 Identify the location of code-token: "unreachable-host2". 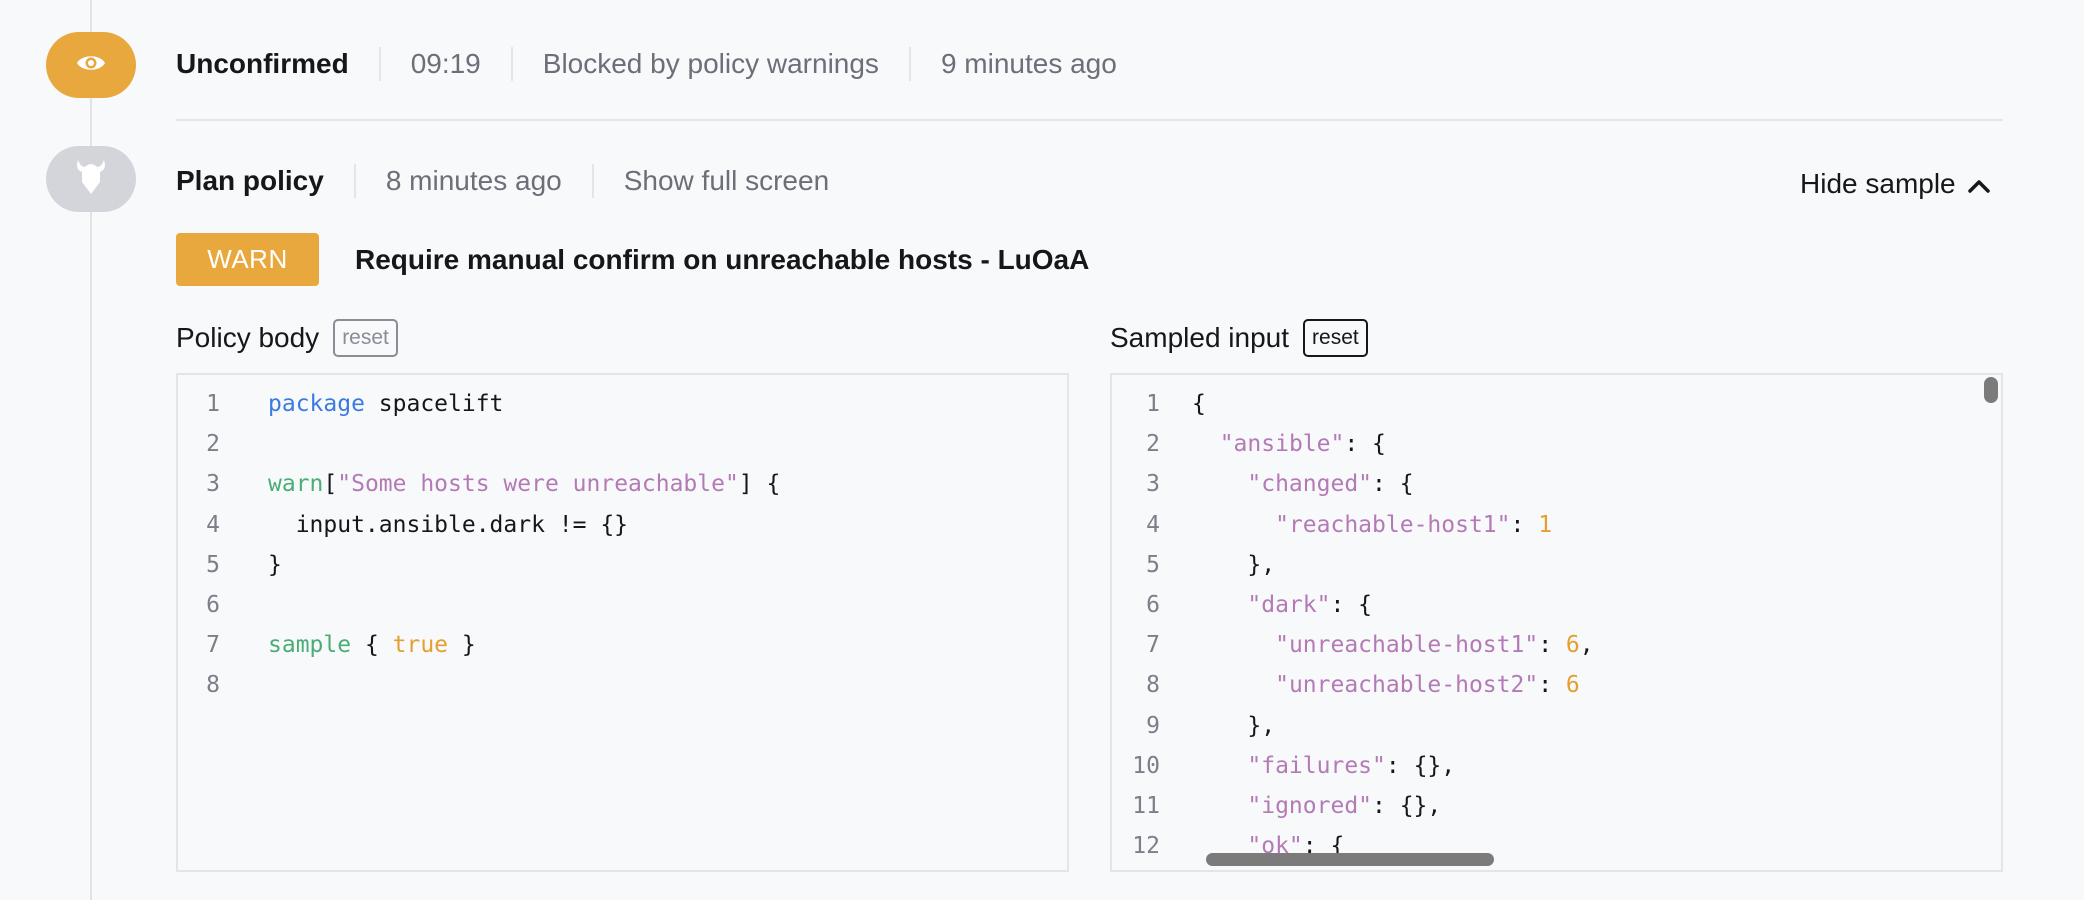
(1407, 685).